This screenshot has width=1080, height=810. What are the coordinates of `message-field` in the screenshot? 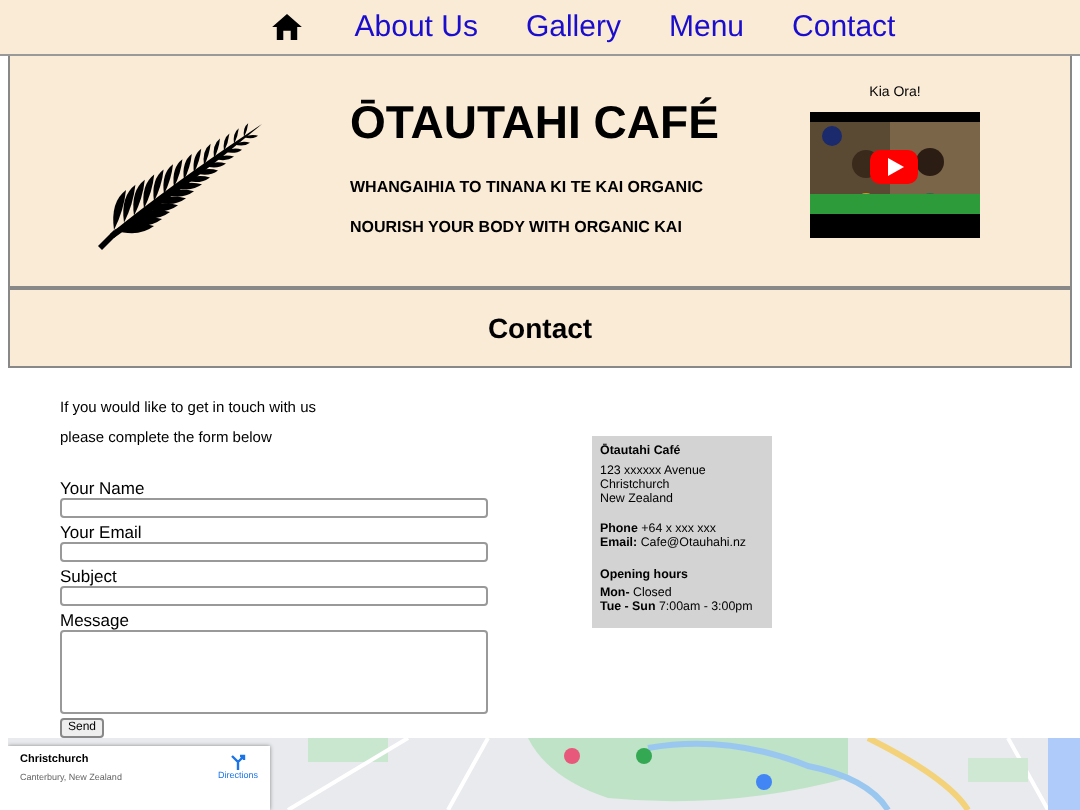 It's located at (274, 672).